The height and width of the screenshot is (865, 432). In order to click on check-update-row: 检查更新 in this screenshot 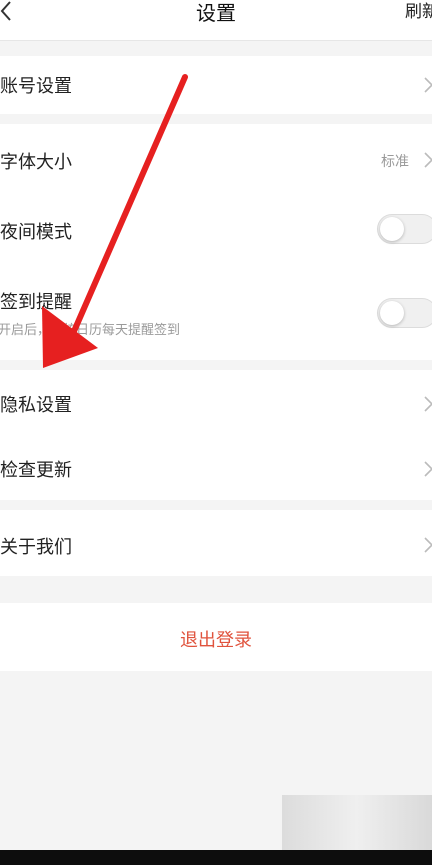, I will do `click(216, 468)`.